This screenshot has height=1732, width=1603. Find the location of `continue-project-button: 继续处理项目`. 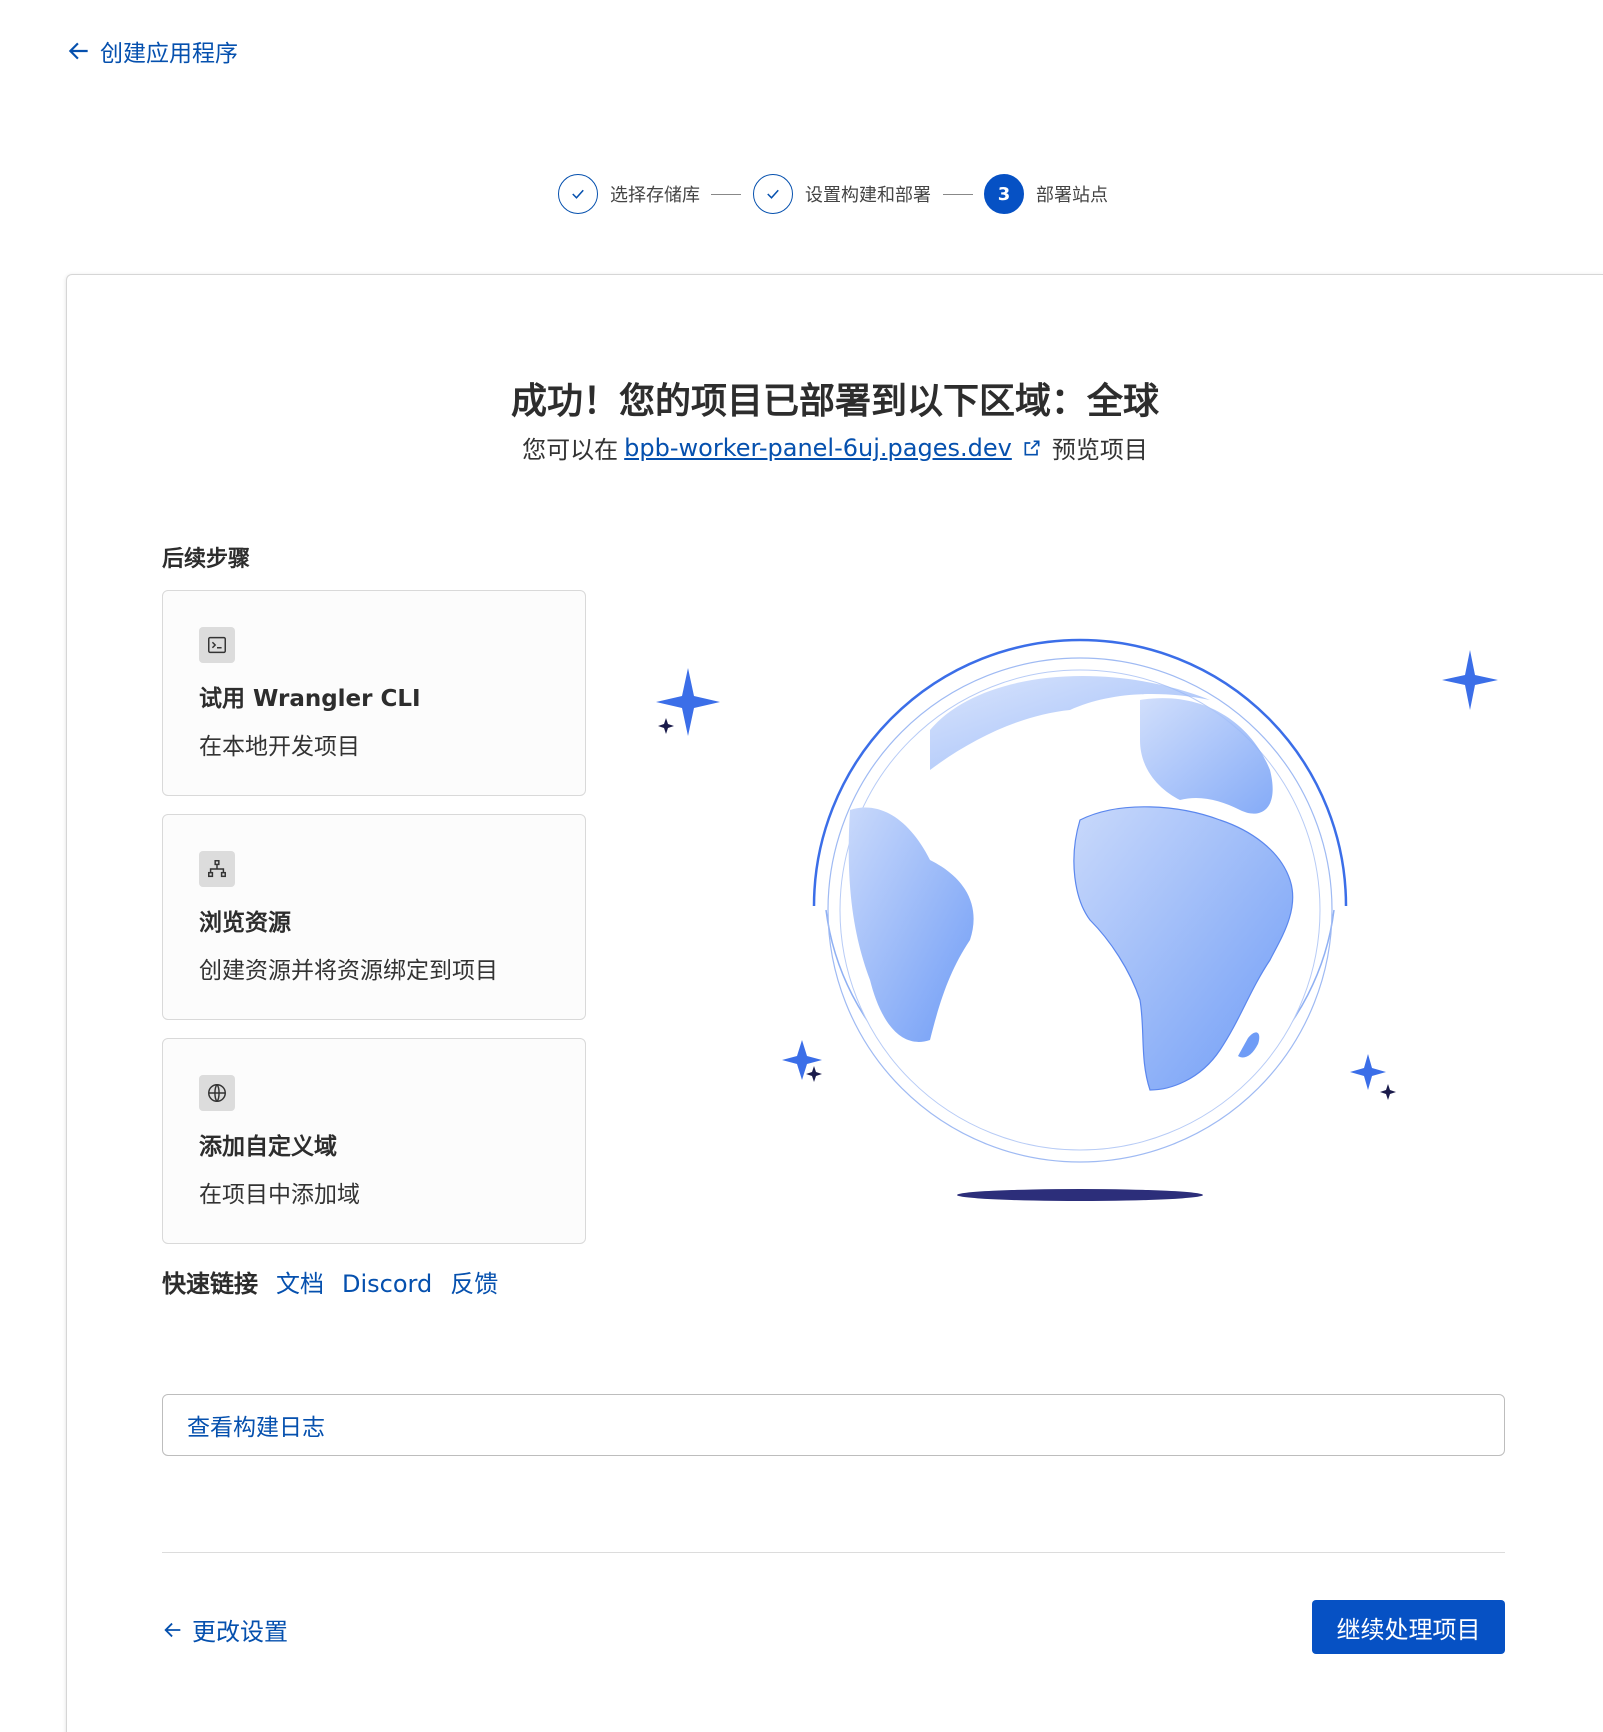

continue-project-button: 继续处理项目 is located at coordinates (1408, 1627).